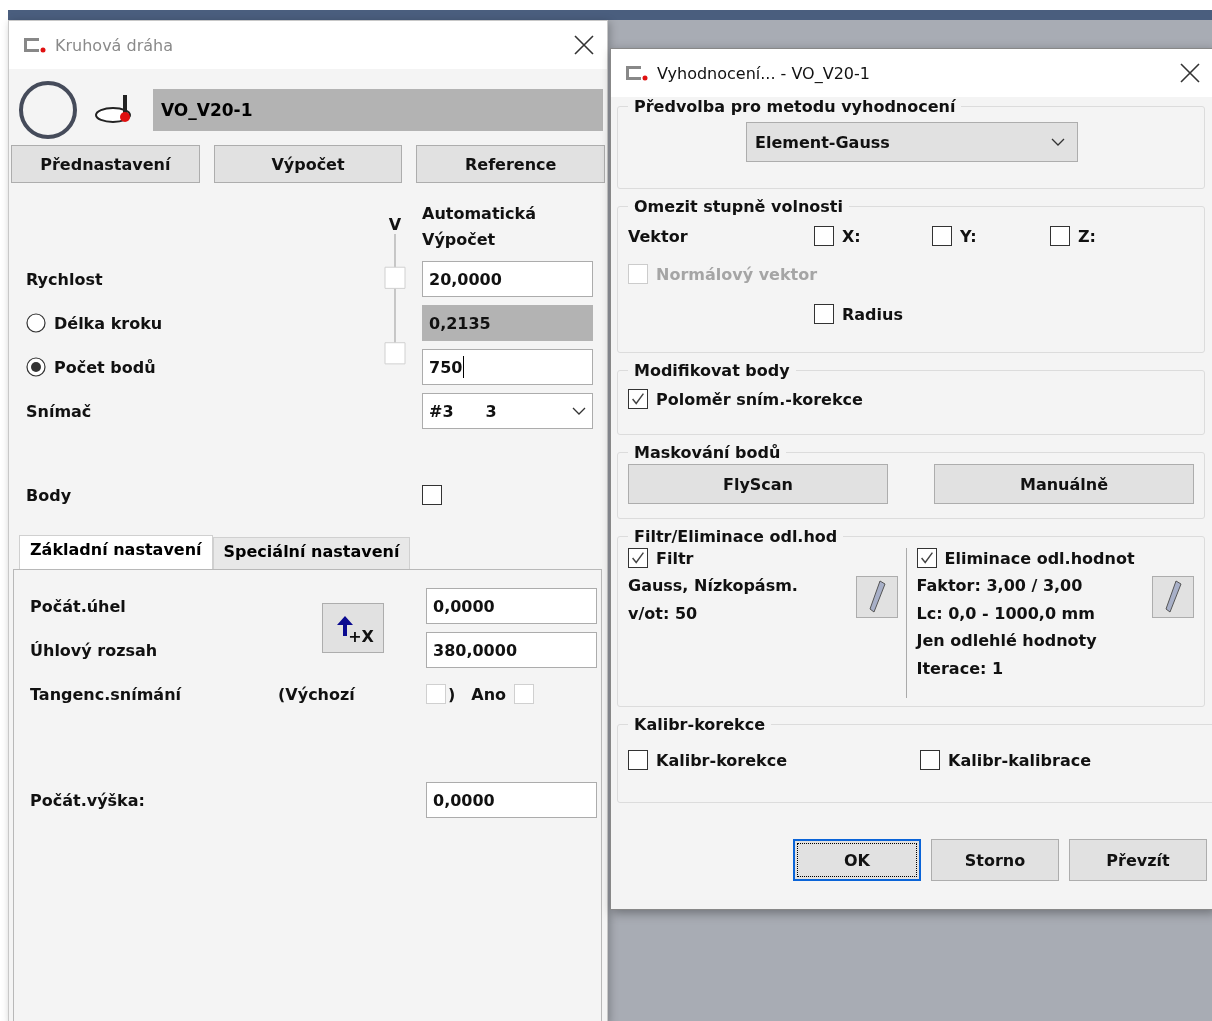 The width and height of the screenshot is (1212, 1021). Describe the element at coordinates (713, 586) in the screenshot. I see `setting-text: Gauss, Nízkopásm.` at that location.